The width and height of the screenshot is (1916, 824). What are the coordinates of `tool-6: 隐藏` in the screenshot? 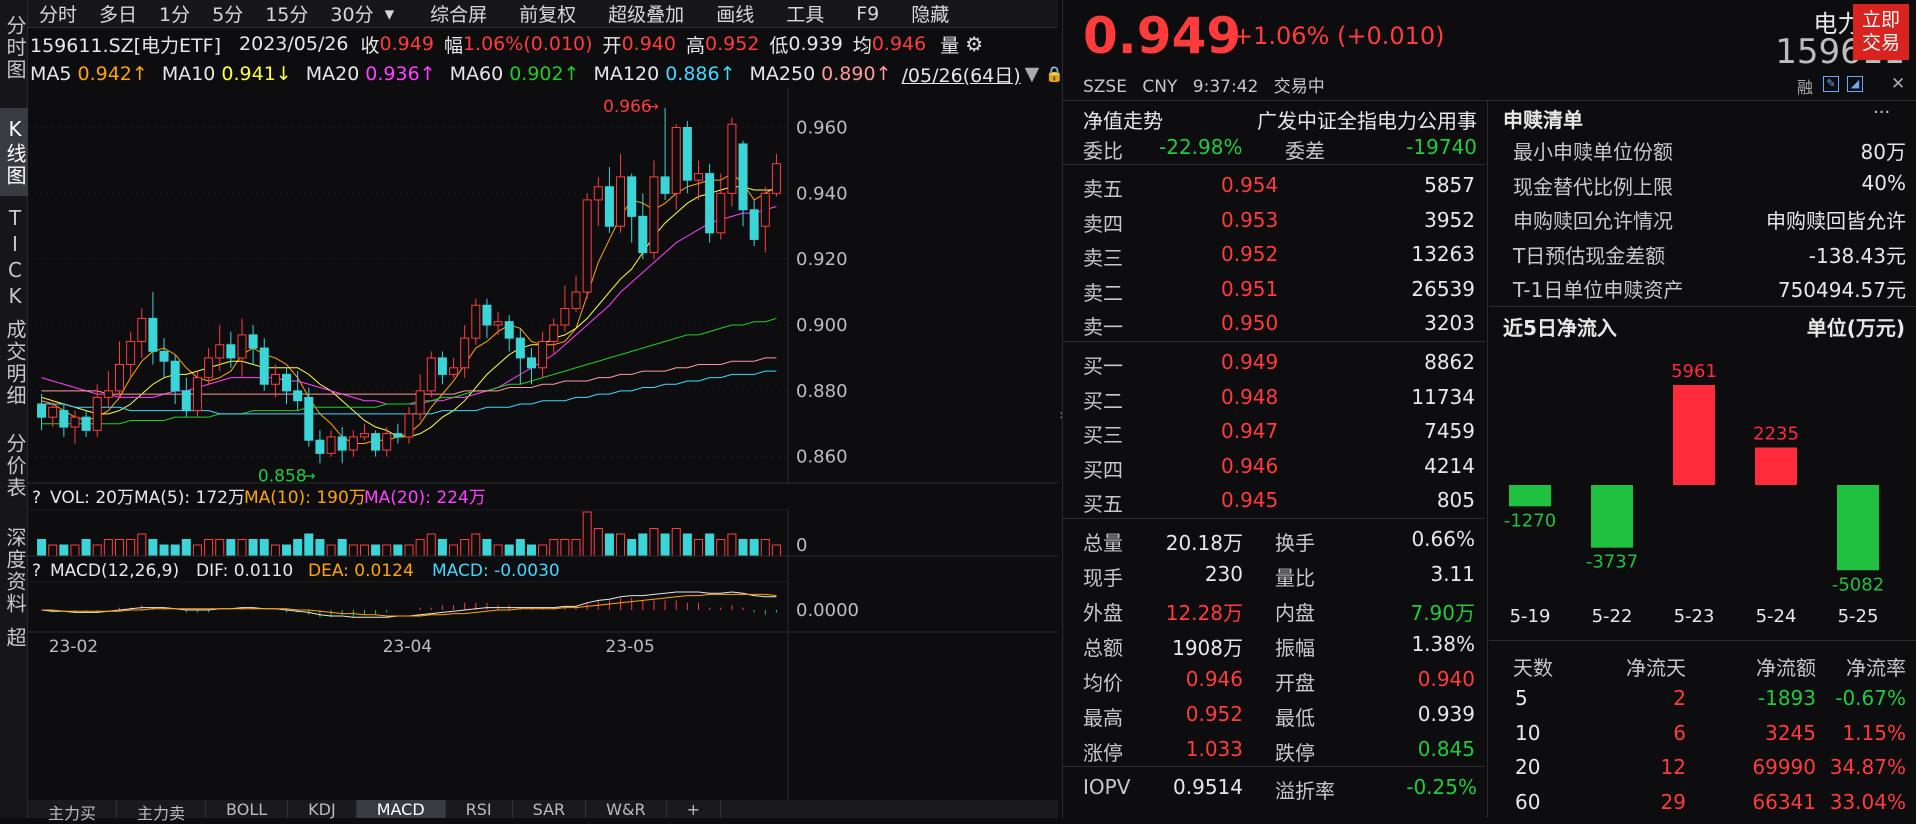 It's located at (930, 13).